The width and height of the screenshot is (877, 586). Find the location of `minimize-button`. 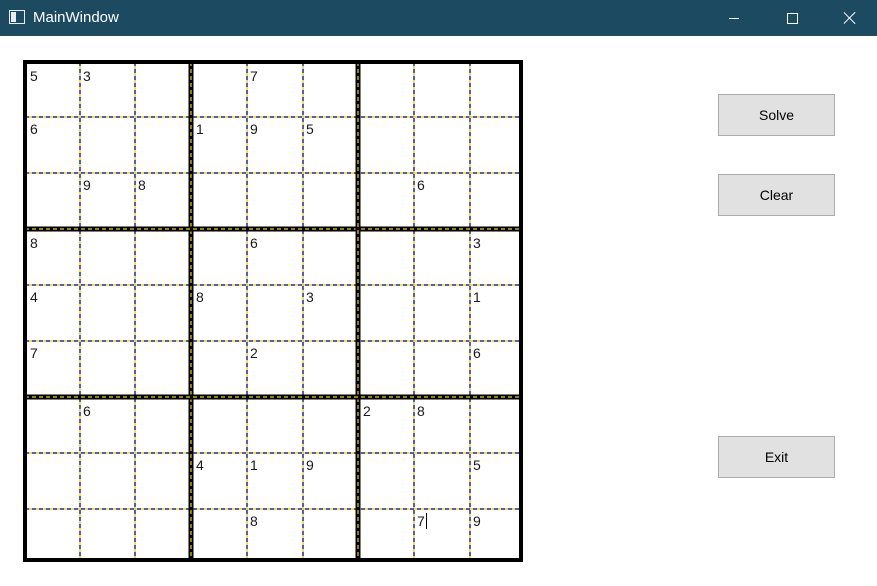

minimize-button is located at coordinates (734, 18).